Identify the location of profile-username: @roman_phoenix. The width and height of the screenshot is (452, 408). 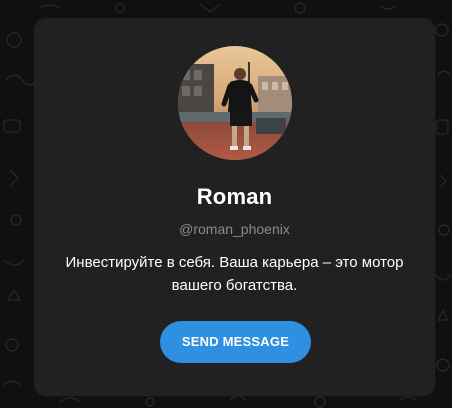
(234, 229).